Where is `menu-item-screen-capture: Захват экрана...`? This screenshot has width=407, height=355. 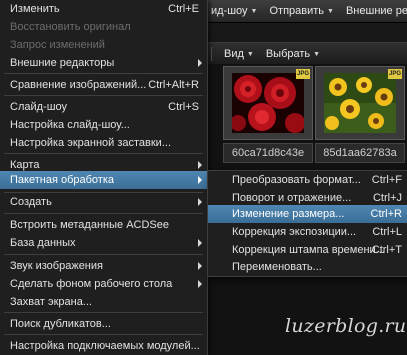 menu-item-screen-capture: Захват экрана... is located at coordinates (103, 302).